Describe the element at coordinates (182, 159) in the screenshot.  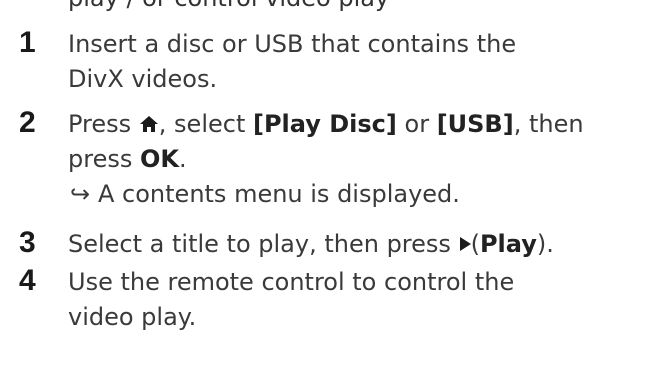
I see `text-period: .` at that location.